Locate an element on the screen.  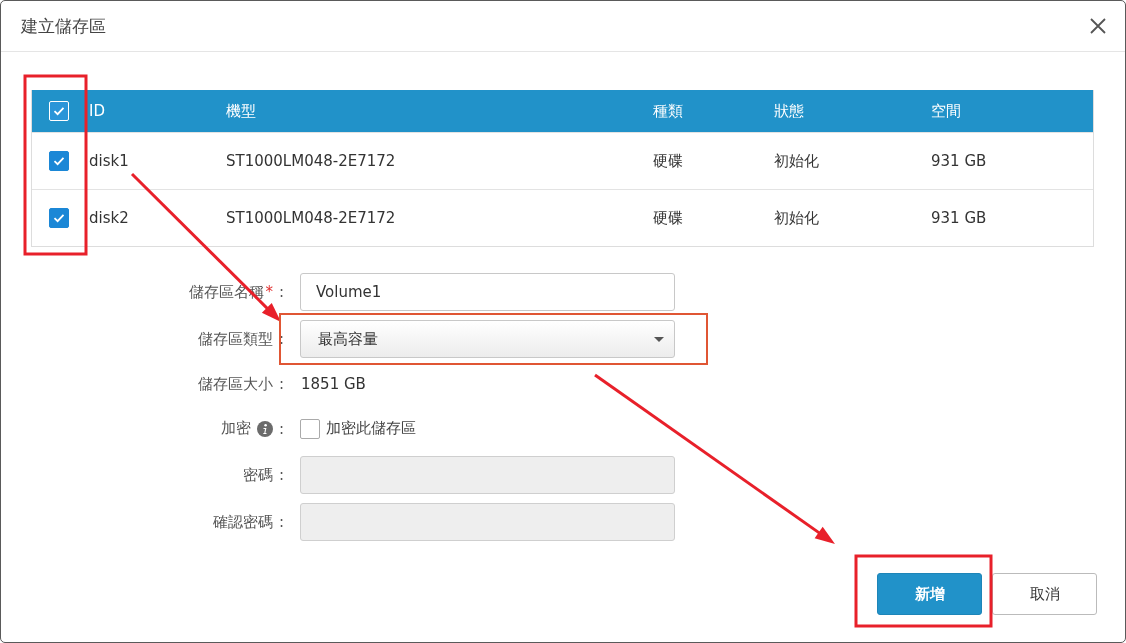
table-cell-text: disk2 is located at coordinates (109, 218).